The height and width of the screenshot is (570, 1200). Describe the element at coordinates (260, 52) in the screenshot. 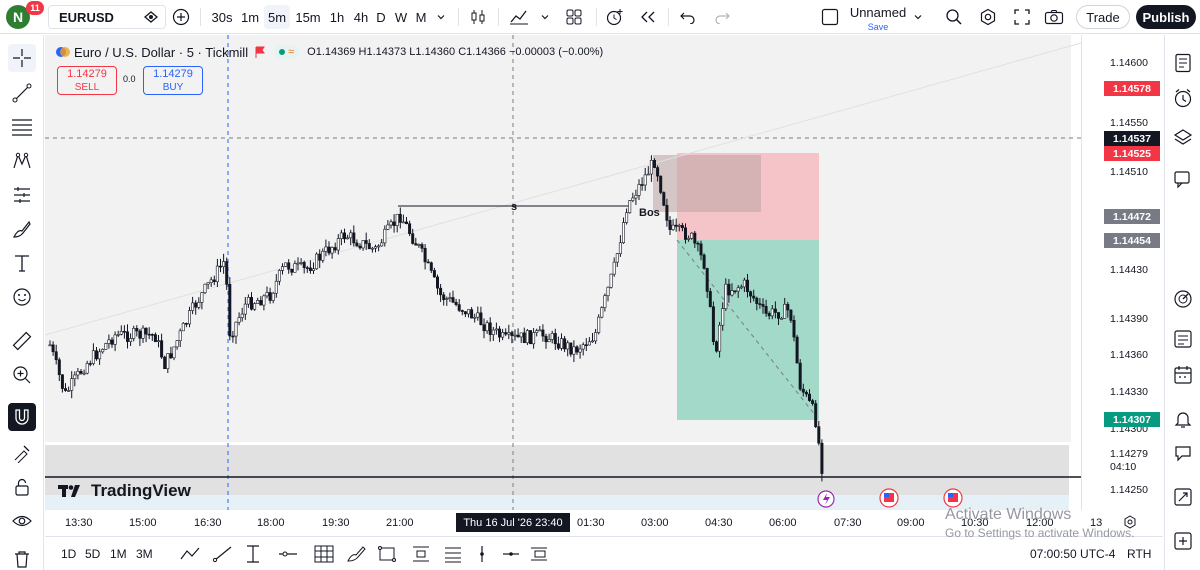

I see `flag-marker-icon` at that location.